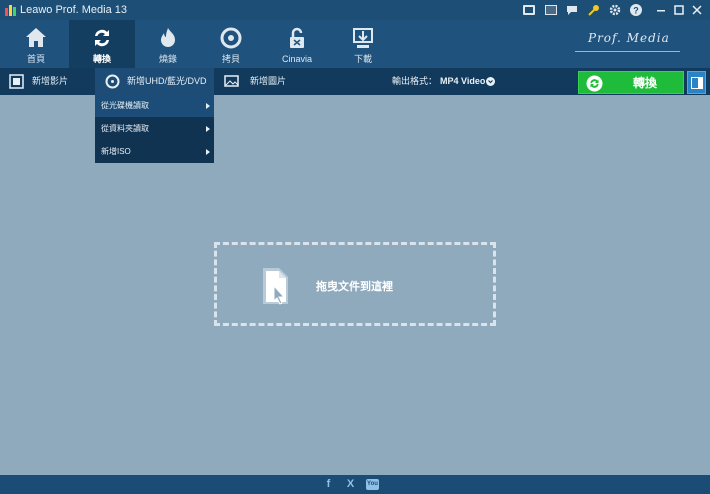  What do you see at coordinates (230, 59) in the screenshot?
I see `tab-copy-label: 拷貝` at bounding box center [230, 59].